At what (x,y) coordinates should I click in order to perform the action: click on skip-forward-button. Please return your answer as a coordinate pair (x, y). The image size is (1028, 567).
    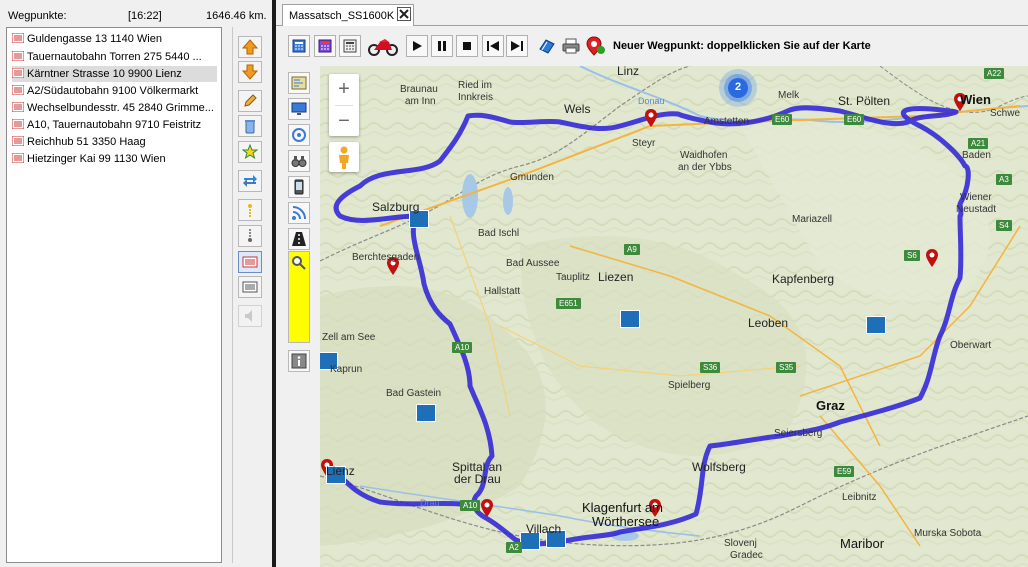
    Looking at the image, I should click on (517, 46).